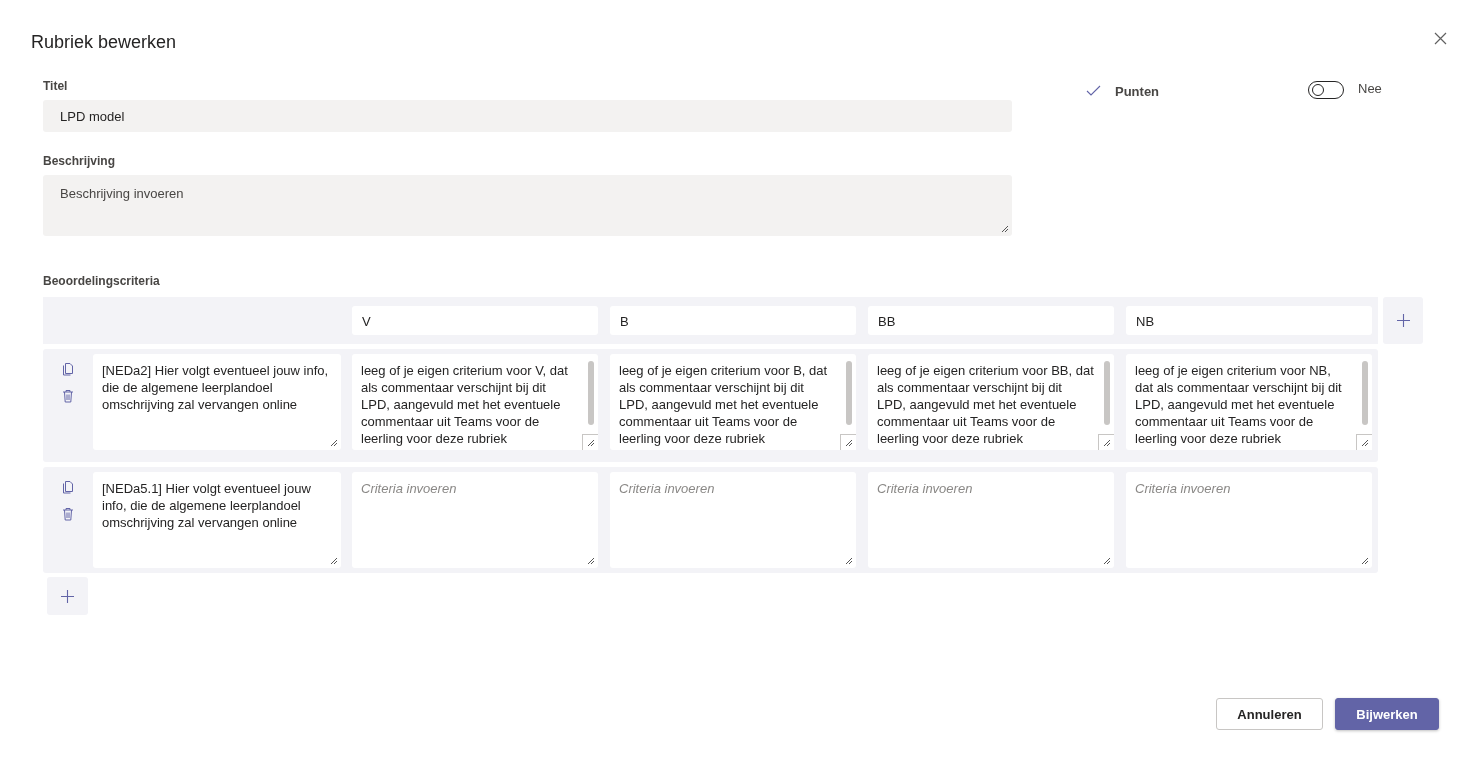 This screenshot has width=1469, height=762. Describe the element at coordinates (104, 42) in the screenshot. I see `dialog-title: Rubriek bewerken` at that location.